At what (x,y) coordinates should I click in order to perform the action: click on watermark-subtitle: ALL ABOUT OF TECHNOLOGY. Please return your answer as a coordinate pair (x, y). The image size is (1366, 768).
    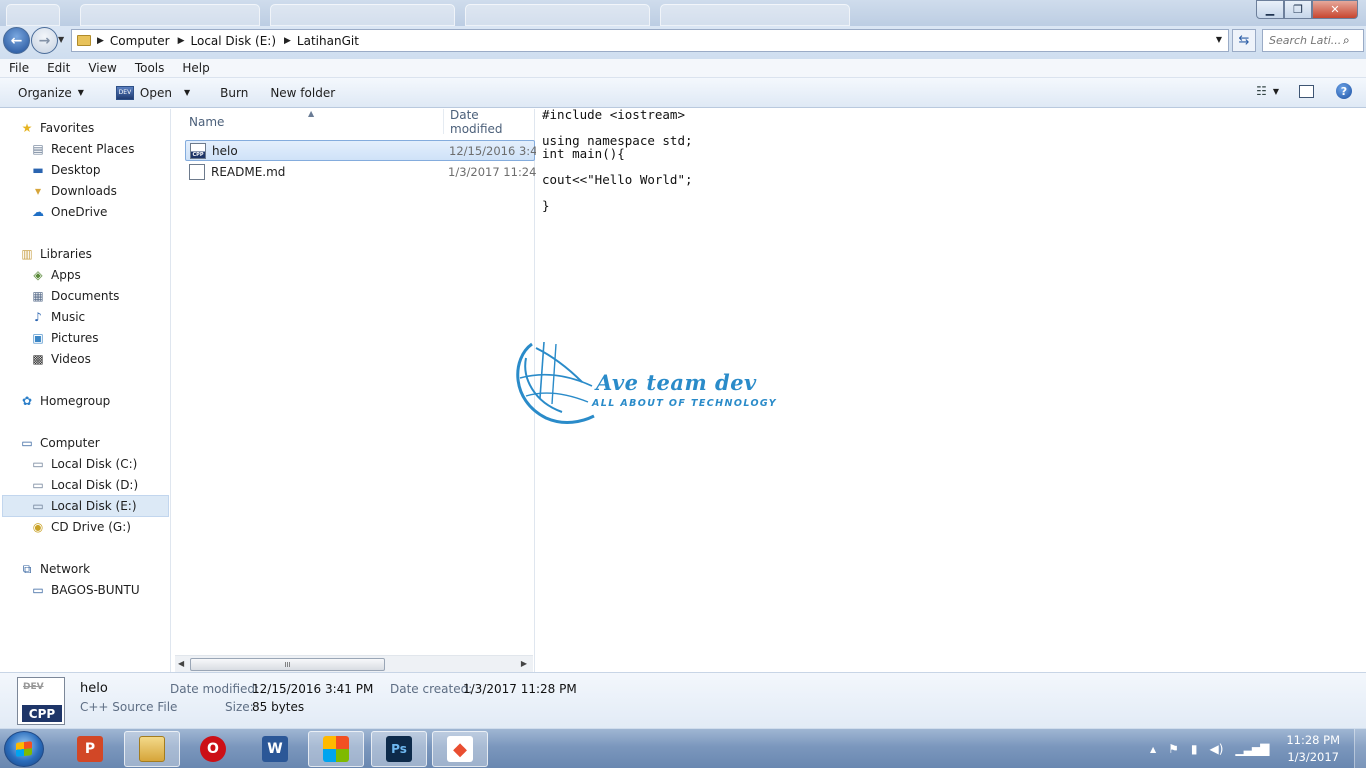
    Looking at the image, I should click on (685, 403).